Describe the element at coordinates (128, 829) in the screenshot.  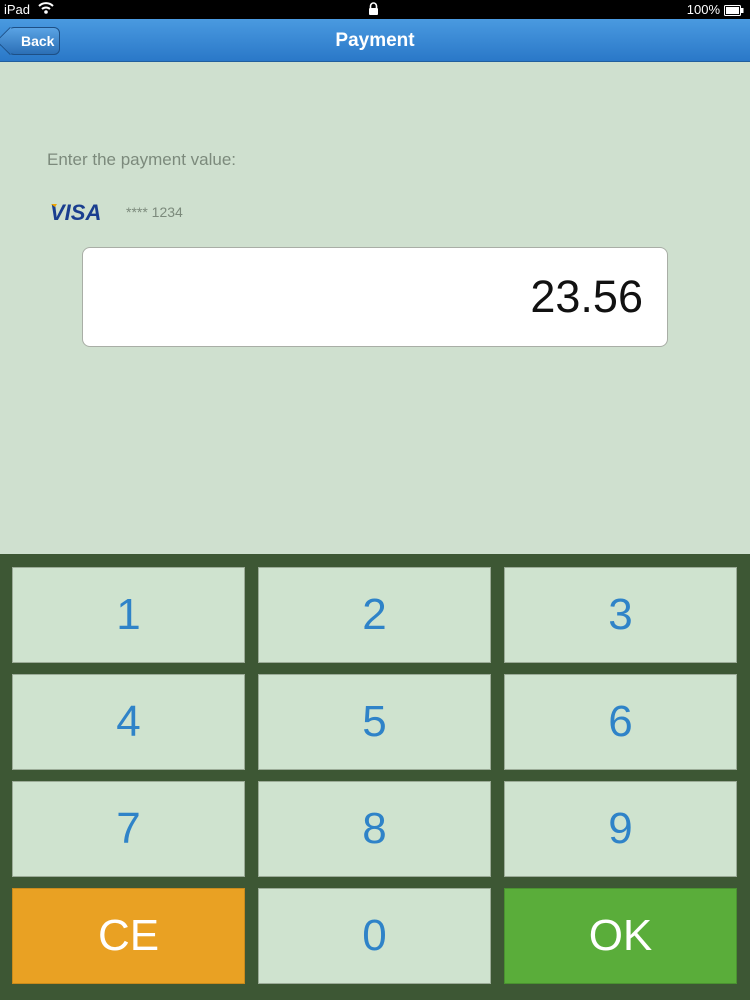
I see `key-7: 7` at that location.